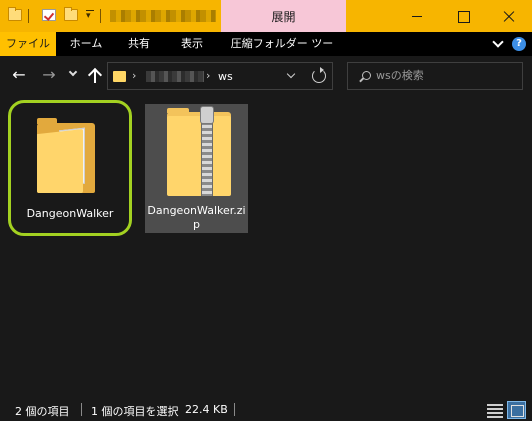 The width and height of the screenshot is (532, 421). Describe the element at coordinates (266, 410) in the screenshot. I see `status-bar: 2 個の項目 1 個の項目を選択 22.4 KB` at that location.